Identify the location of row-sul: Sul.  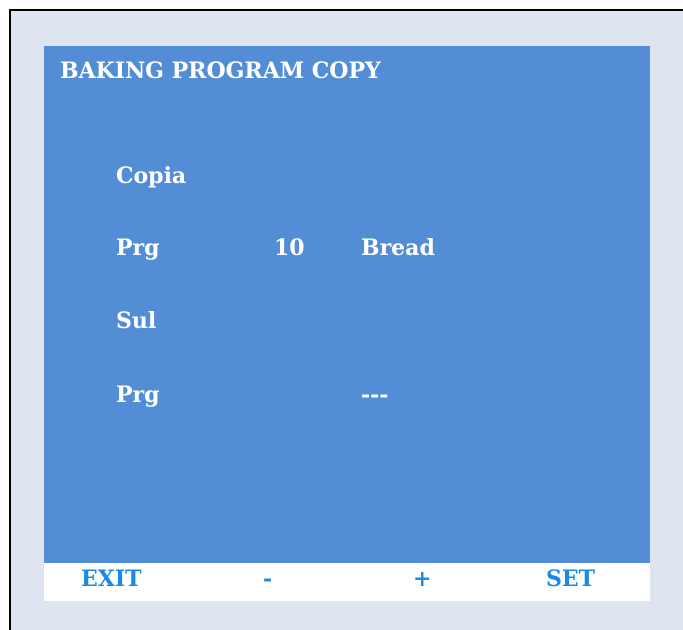
(347, 323).